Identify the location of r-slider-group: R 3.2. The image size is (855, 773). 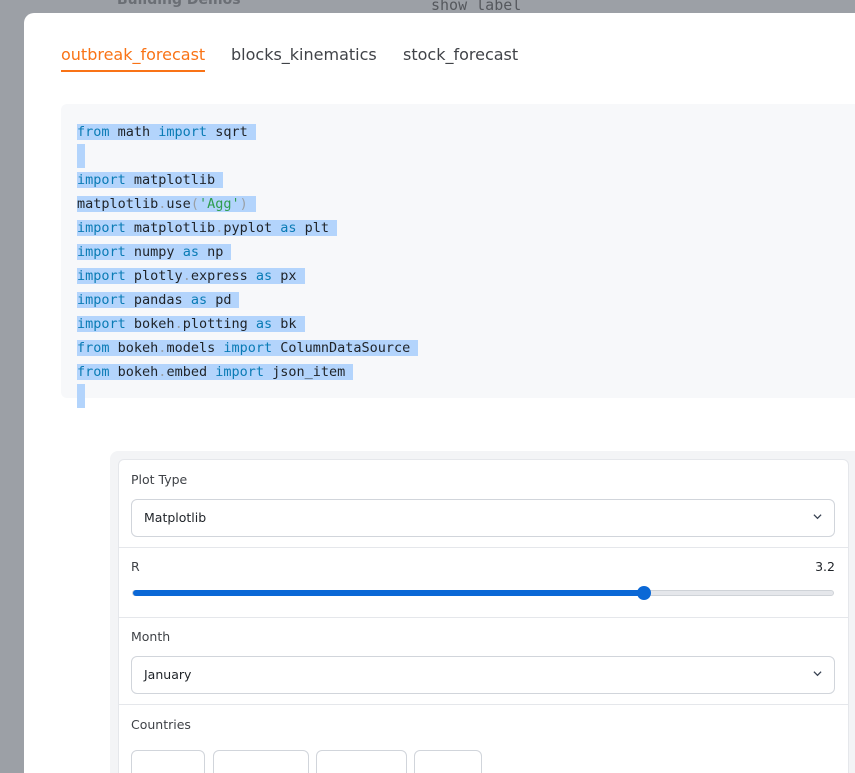
(483, 583).